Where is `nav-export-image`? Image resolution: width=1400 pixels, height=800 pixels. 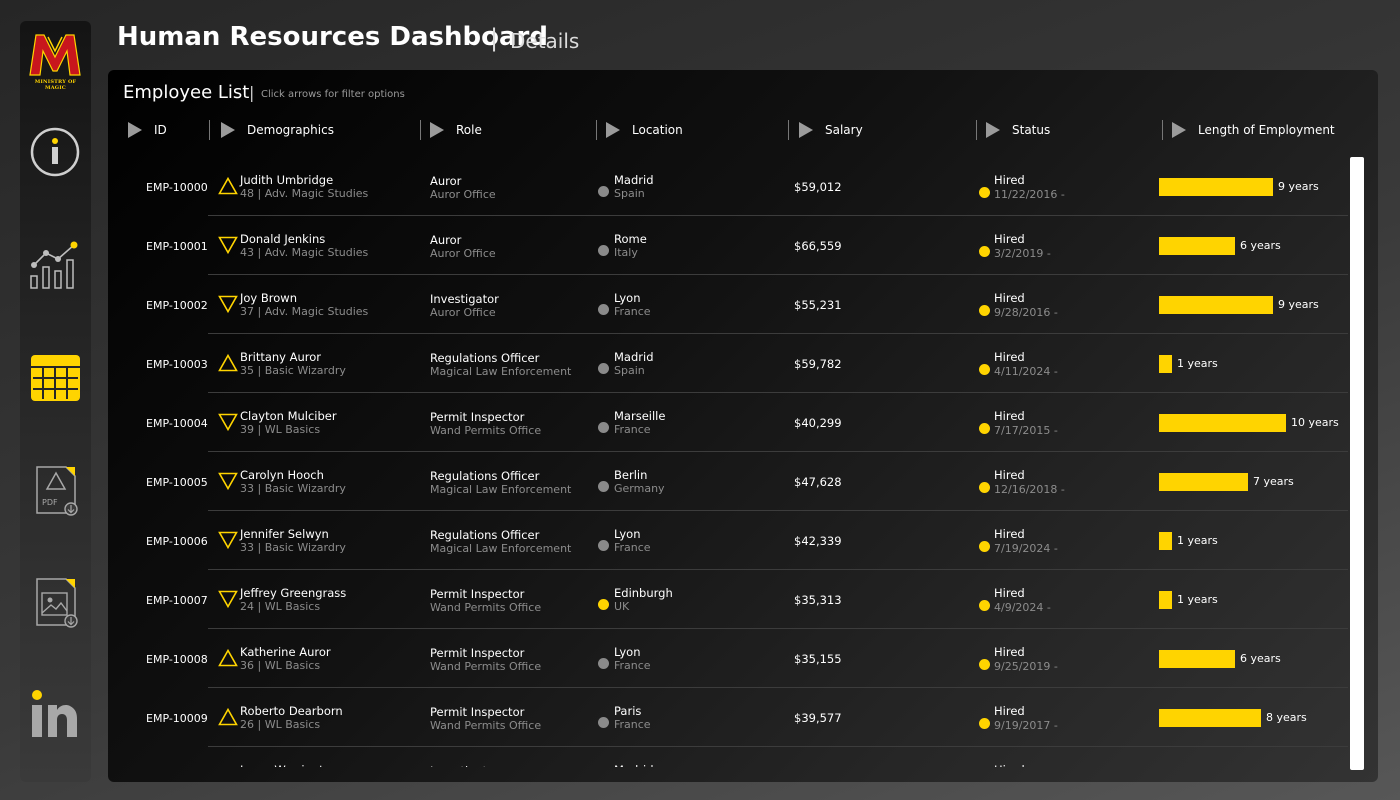
nav-export-image is located at coordinates (55, 608).